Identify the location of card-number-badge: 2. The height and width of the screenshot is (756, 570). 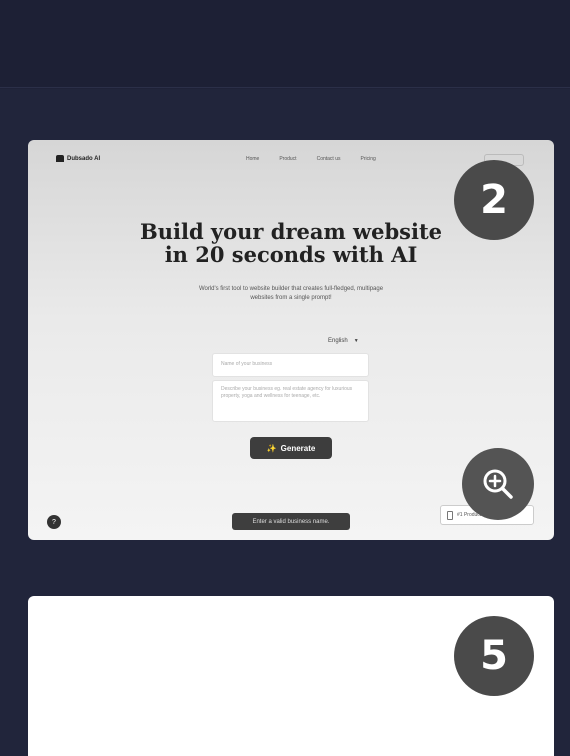
(494, 200).